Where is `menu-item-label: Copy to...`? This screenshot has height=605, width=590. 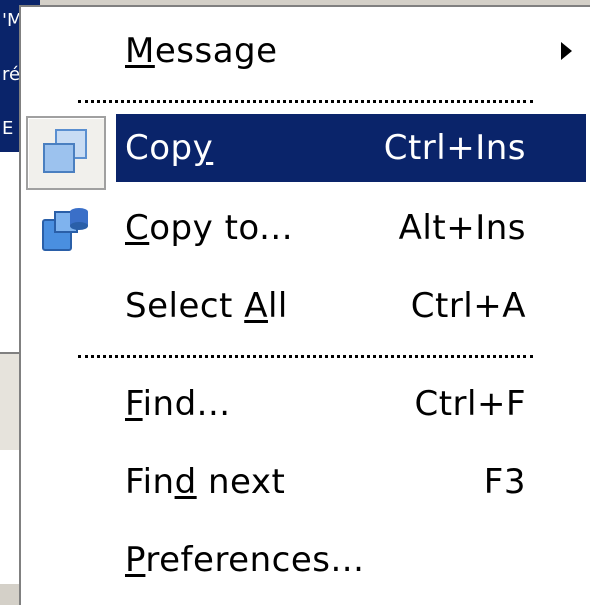 menu-item-label: Copy to... is located at coordinates (209, 228).